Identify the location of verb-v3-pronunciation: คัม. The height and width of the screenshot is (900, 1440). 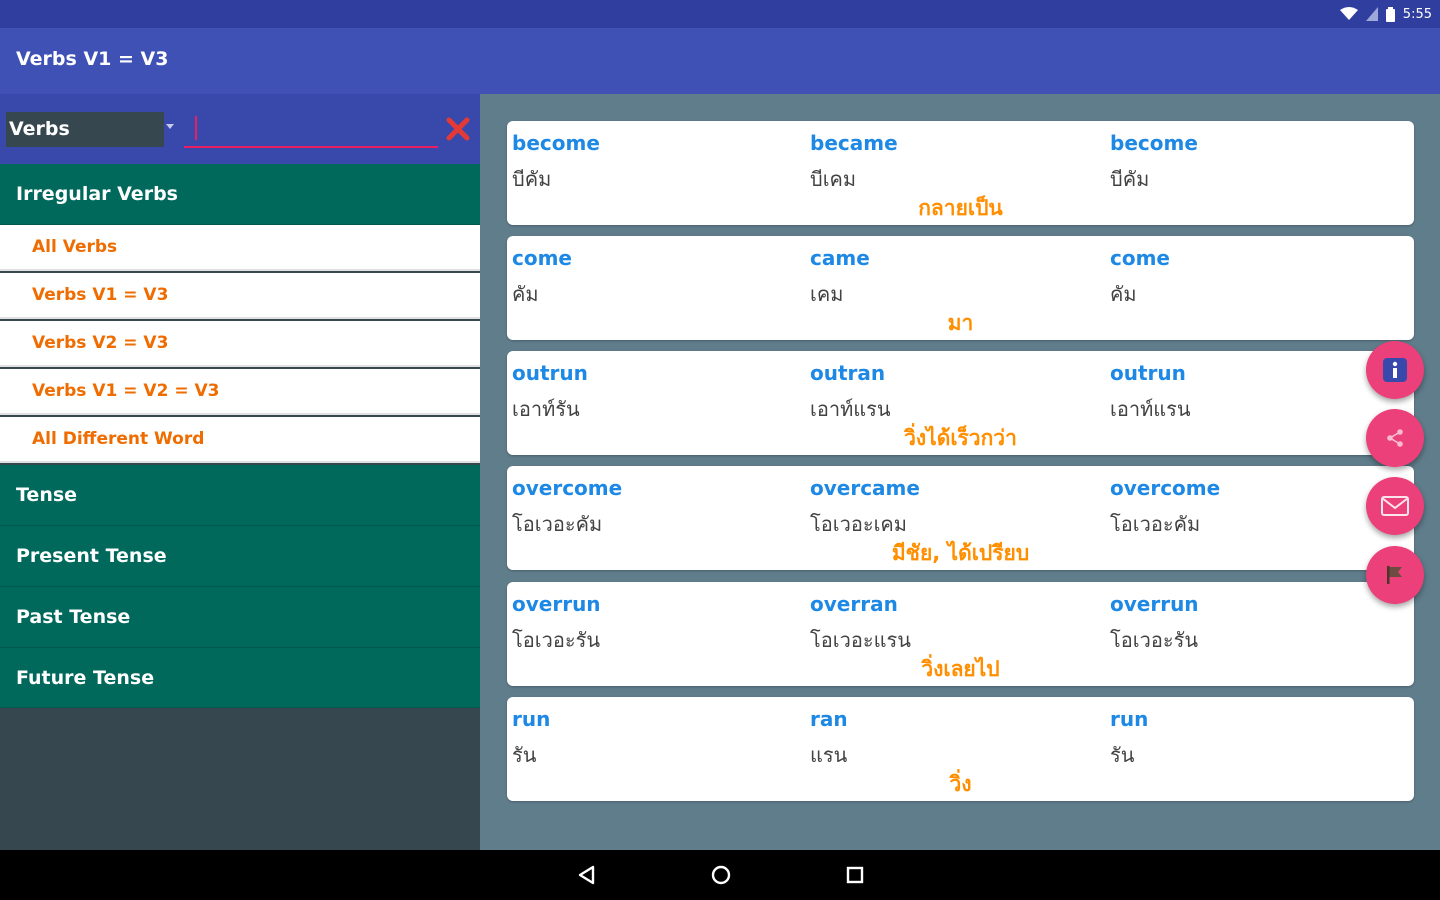
(1123, 294).